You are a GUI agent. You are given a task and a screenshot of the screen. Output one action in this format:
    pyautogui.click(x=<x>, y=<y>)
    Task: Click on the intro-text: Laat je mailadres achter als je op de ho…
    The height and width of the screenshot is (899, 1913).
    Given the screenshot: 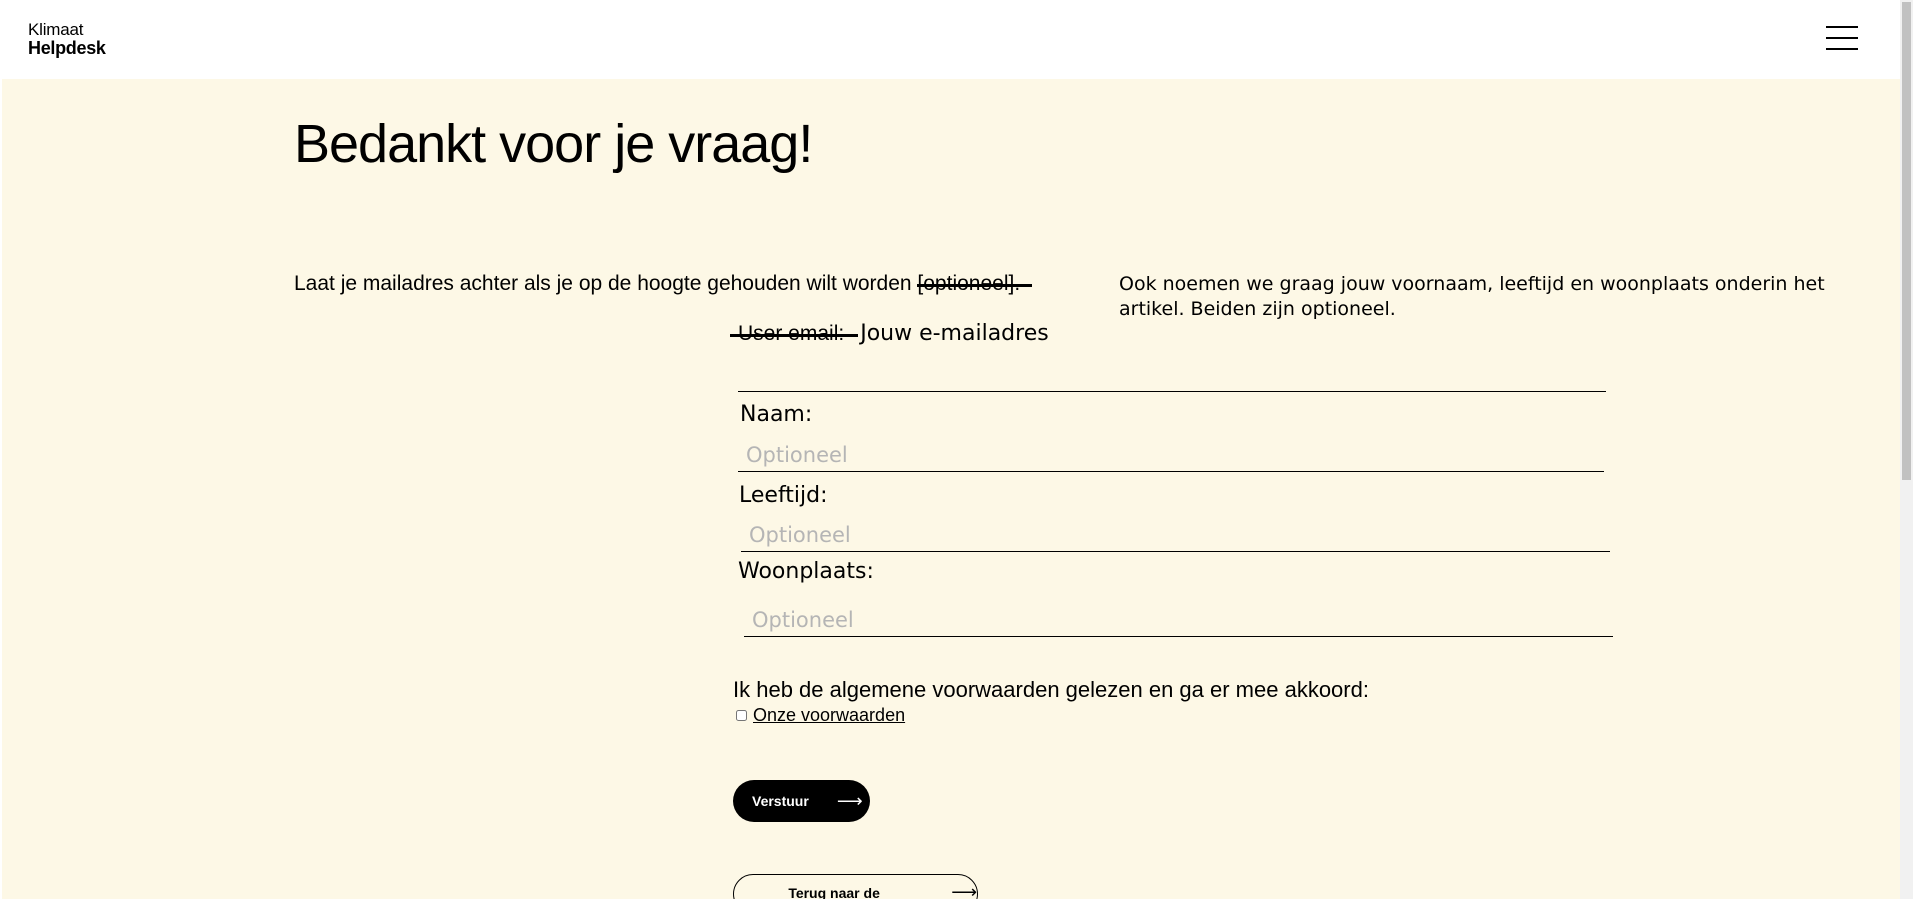 What is the action you would take?
    pyautogui.click(x=663, y=284)
    